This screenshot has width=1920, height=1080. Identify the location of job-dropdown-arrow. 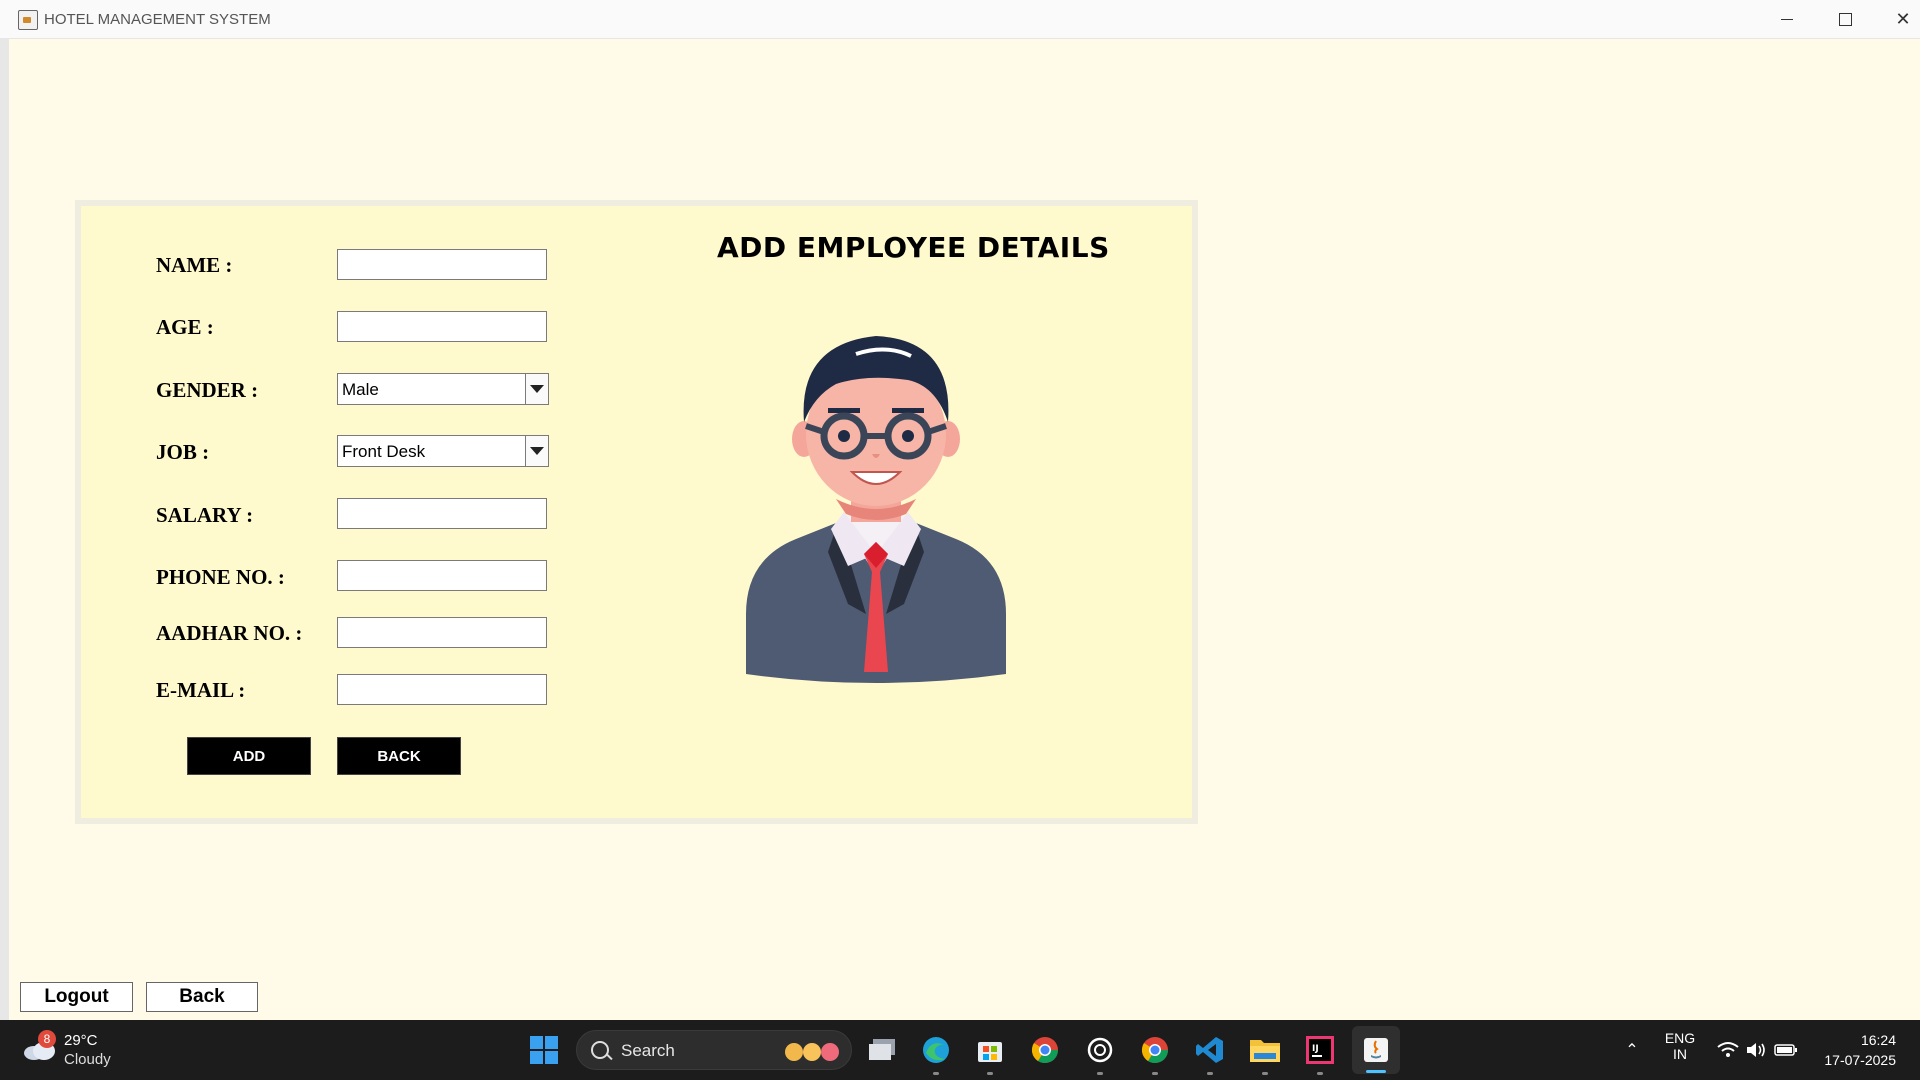
(536, 451).